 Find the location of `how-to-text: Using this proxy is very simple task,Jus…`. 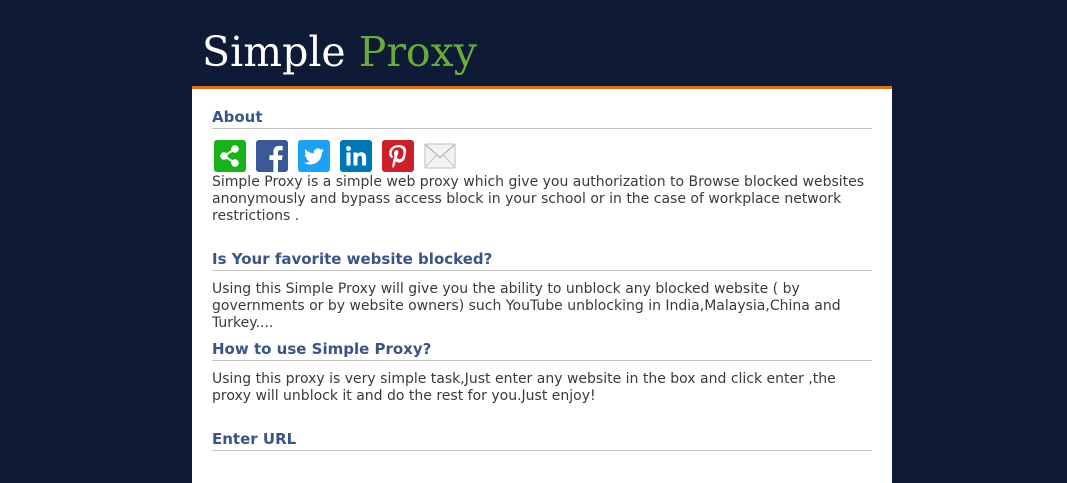

how-to-text: Using this proxy is very simple task,Jus… is located at coordinates (524, 387).